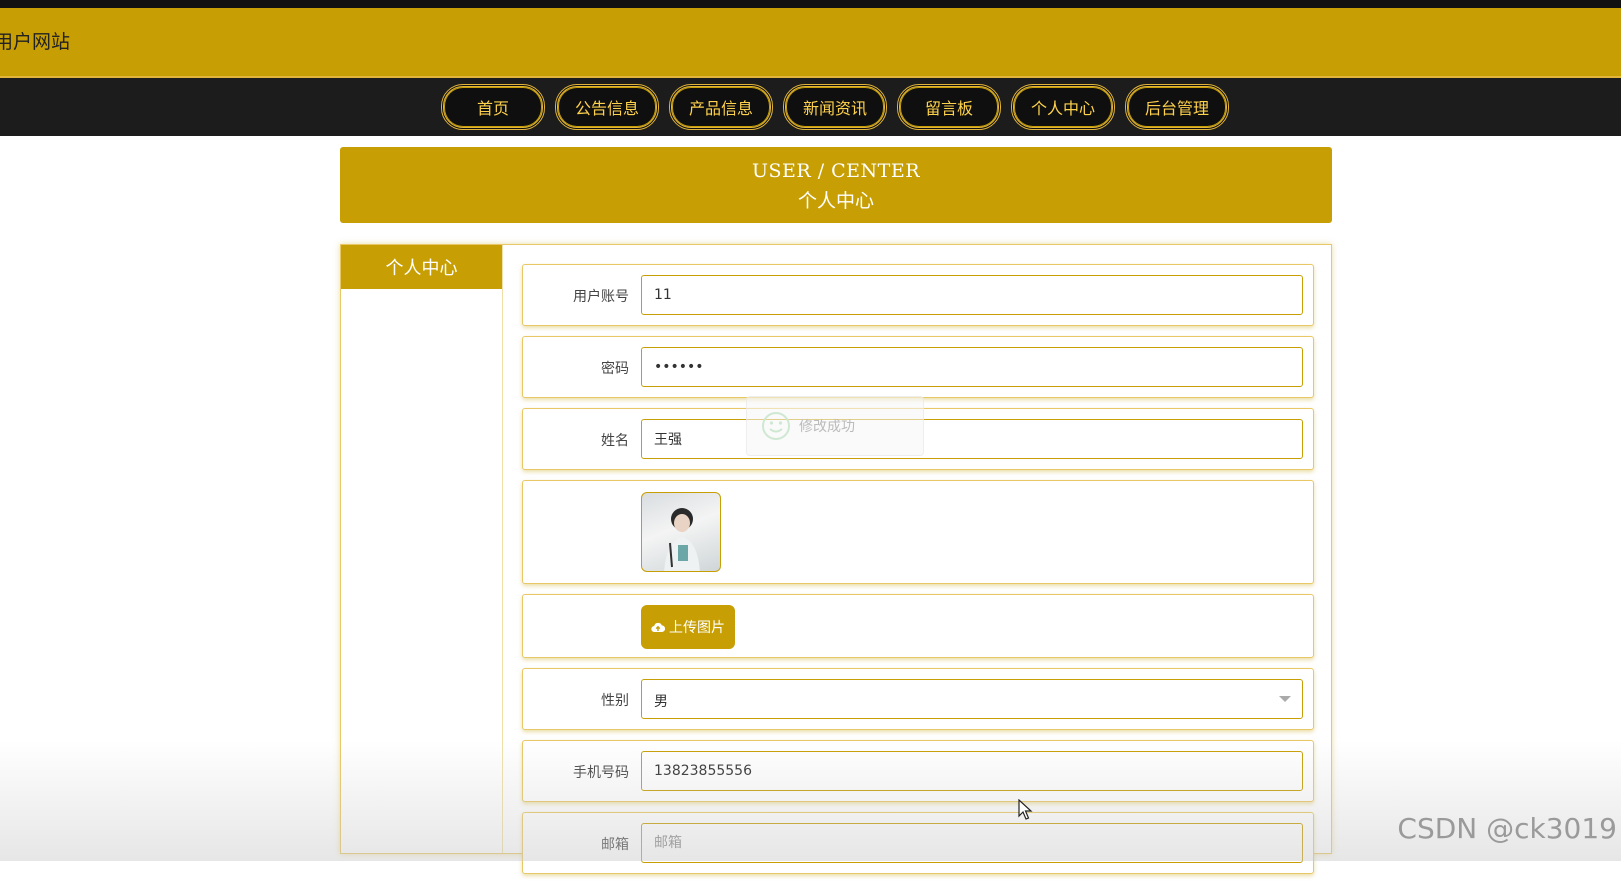 Image resolution: width=1621 pixels, height=884 pixels. I want to click on form-row-phone: 手机号码, so click(918, 771).